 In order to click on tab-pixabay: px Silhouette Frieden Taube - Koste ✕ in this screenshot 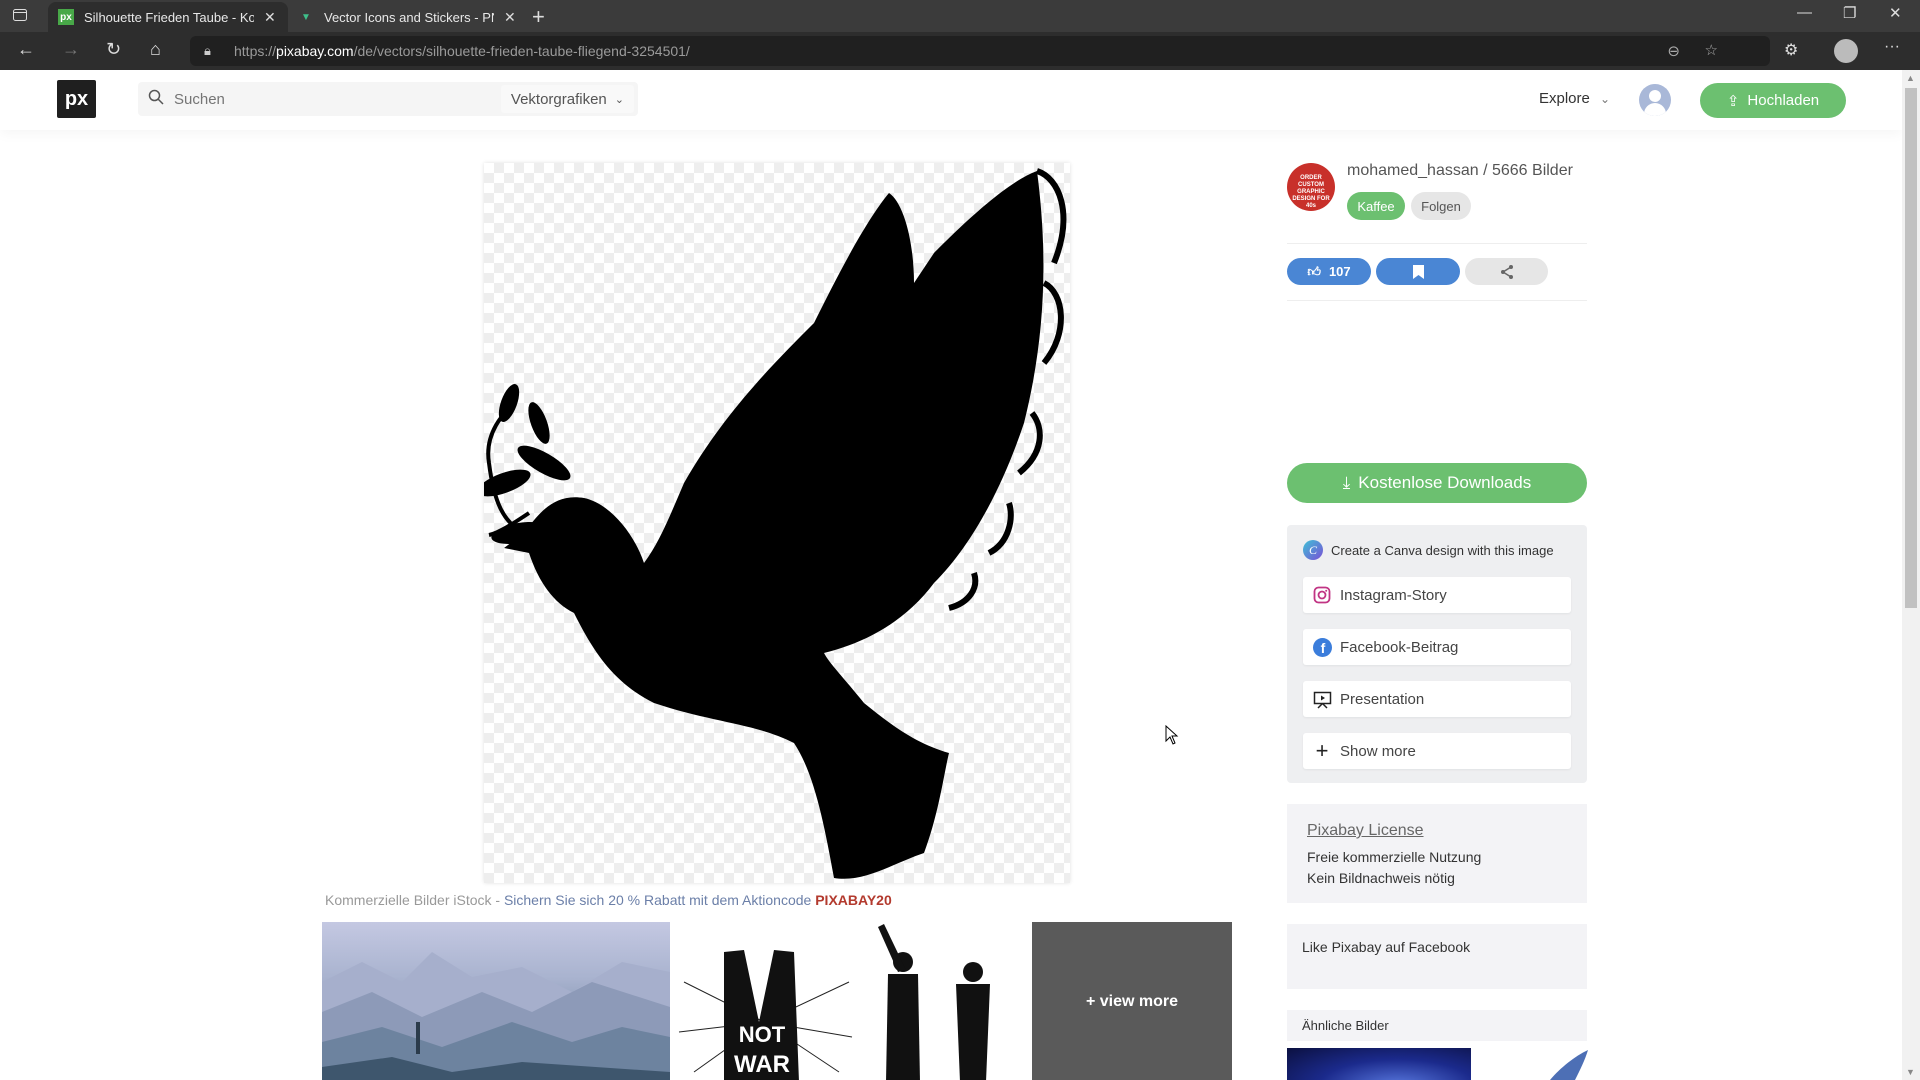, I will do `click(168, 17)`.